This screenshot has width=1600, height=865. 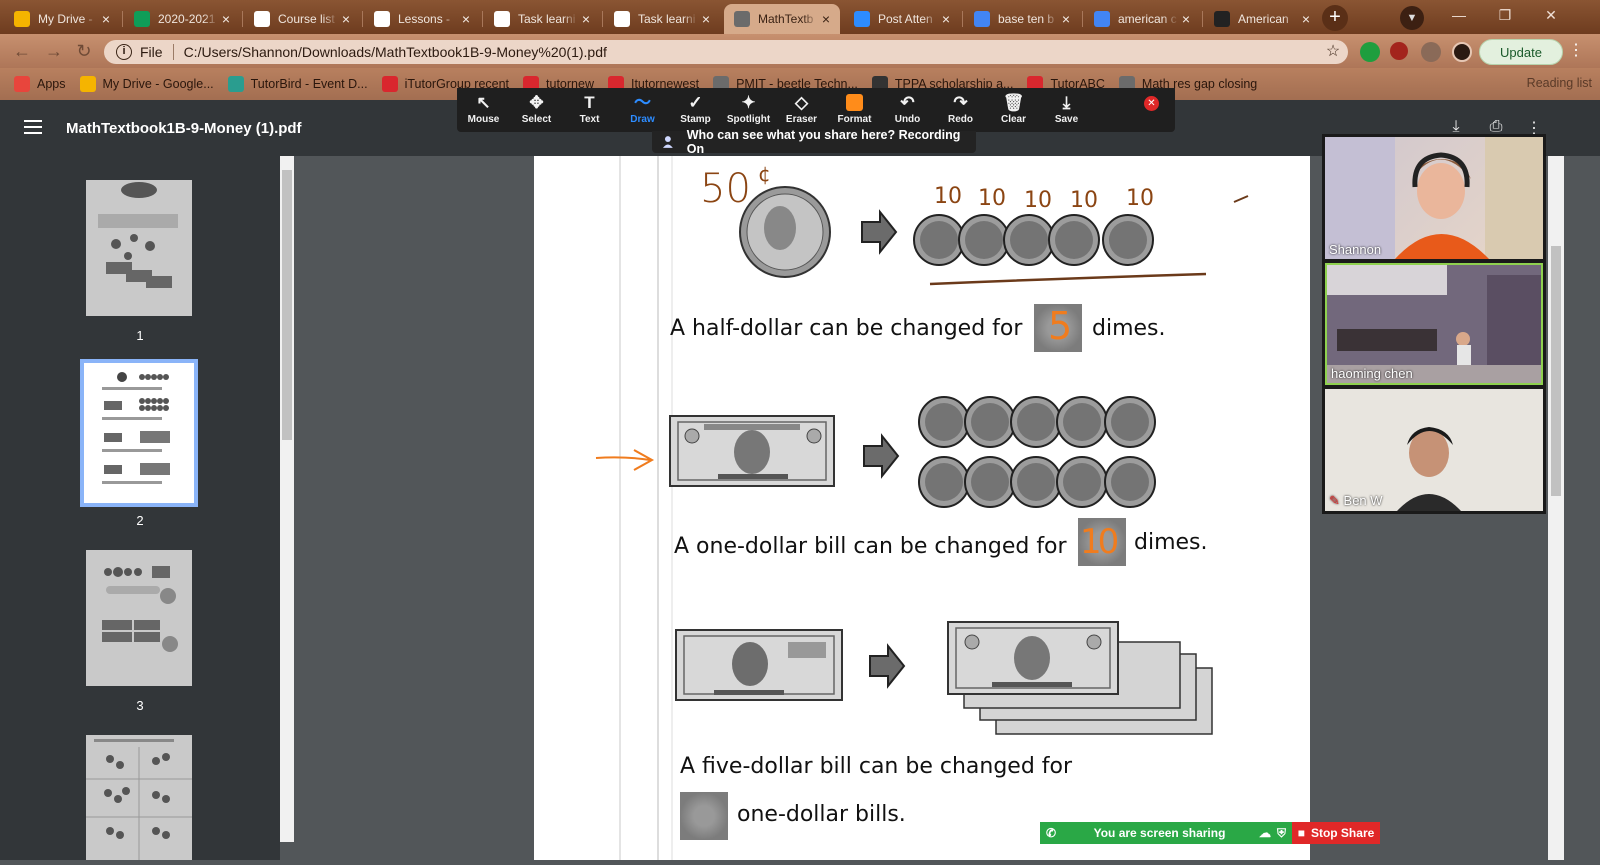 What do you see at coordinates (1022, 19) in the screenshot?
I see `tab-9: base ten b ×` at bounding box center [1022, 19].